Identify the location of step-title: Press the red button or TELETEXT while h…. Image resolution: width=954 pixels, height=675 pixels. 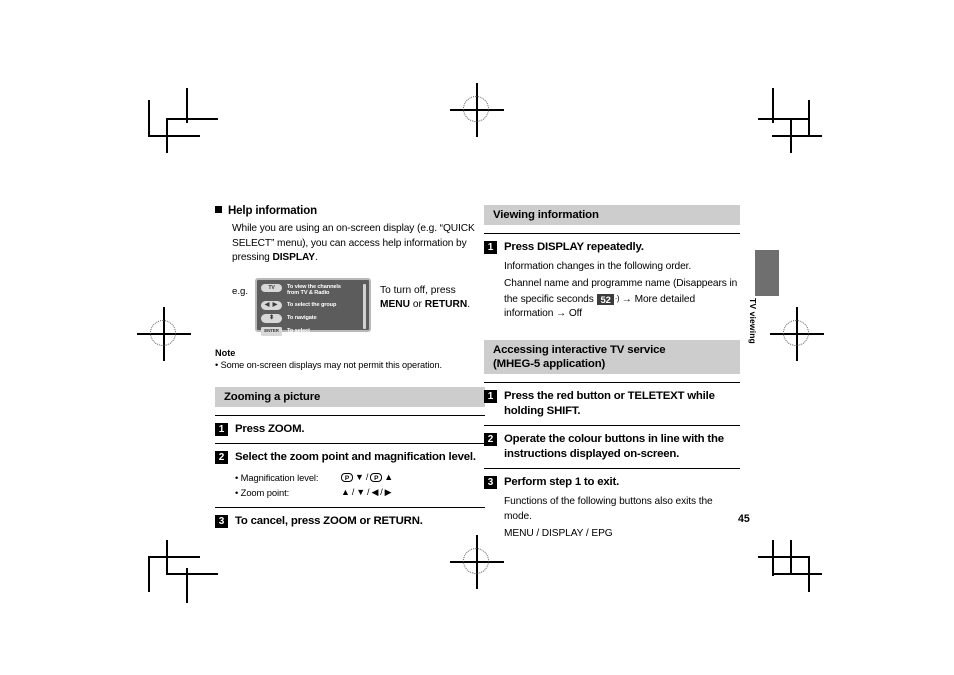
(609, 403).